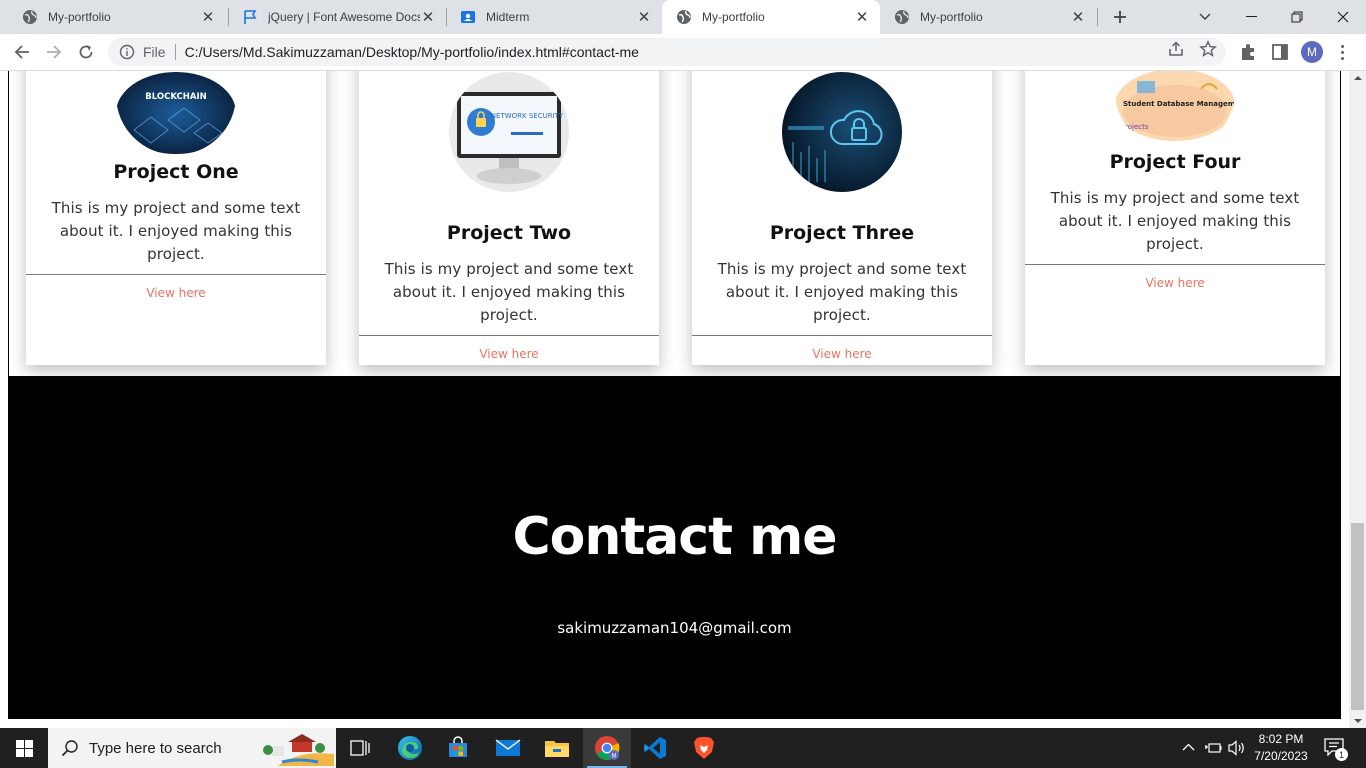 The width and height of the screenshot is (1366, 768). What do you see at coordinates (127, 52) in the screenshot?
I see `info-icon` at bounding box center [127, 52].